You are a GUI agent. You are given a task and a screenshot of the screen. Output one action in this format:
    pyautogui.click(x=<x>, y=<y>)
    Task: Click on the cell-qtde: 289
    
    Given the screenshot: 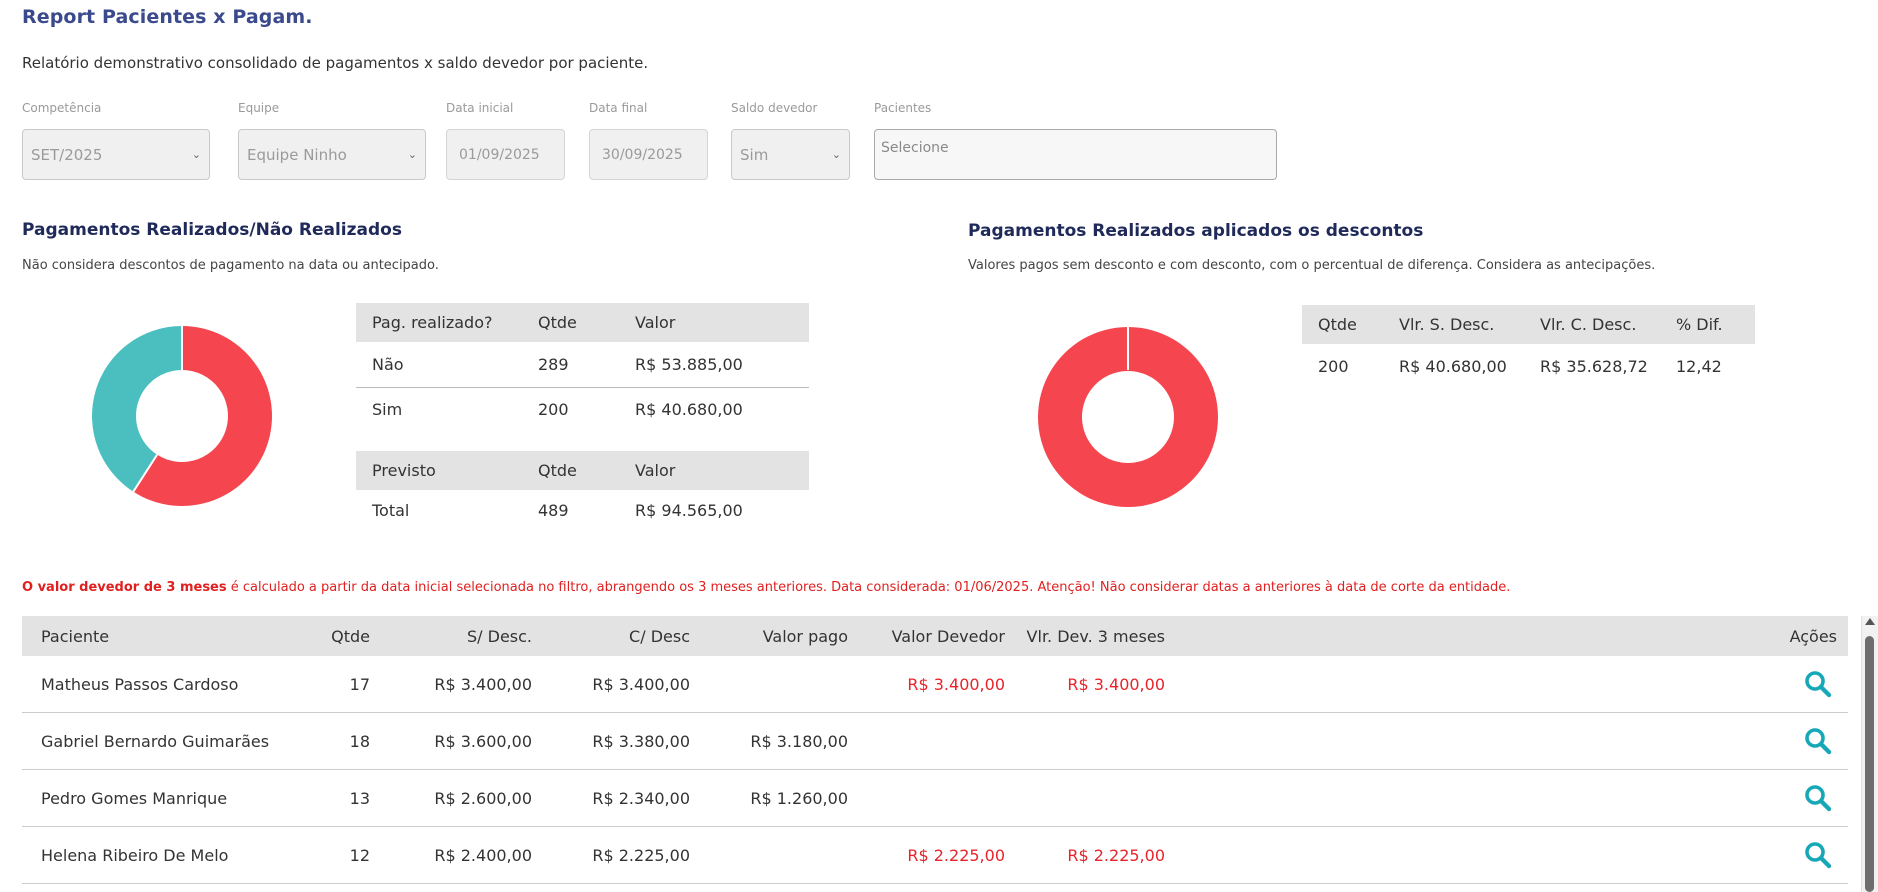 What is the action you would take?
    pyautogui.click(x=570, y=365)
    